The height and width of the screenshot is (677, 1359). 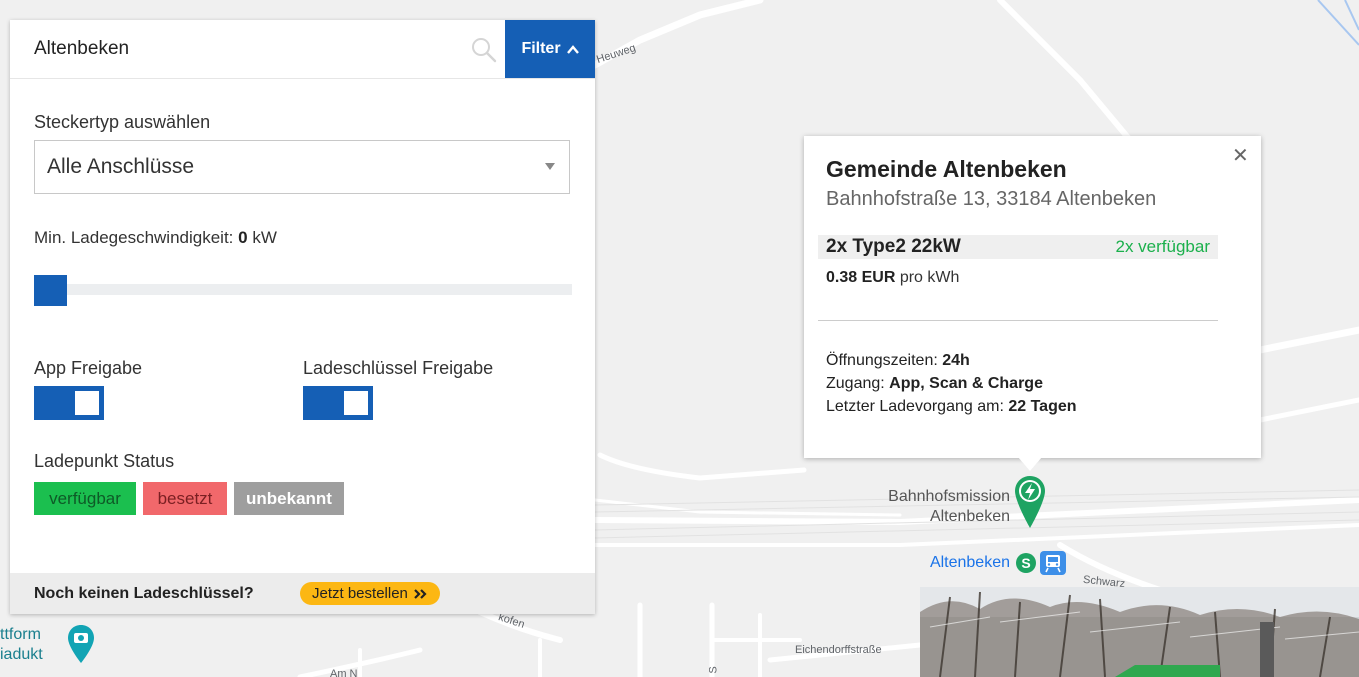 What do you see at coordinates (1018, 247) in the screenshot?
I see `connector-row: 2x Type2 22kW 2x verfügbar` at bounding box center [1018, 247].